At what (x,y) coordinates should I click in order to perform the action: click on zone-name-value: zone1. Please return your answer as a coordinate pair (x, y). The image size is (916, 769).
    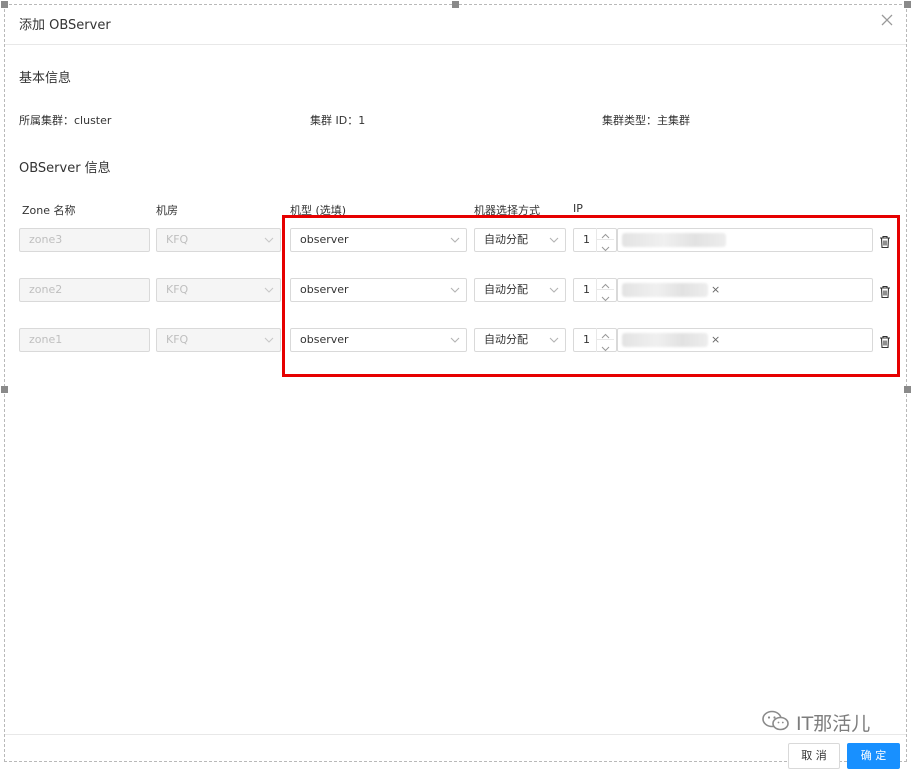
    Looking at the image, I should click on (46, 339).